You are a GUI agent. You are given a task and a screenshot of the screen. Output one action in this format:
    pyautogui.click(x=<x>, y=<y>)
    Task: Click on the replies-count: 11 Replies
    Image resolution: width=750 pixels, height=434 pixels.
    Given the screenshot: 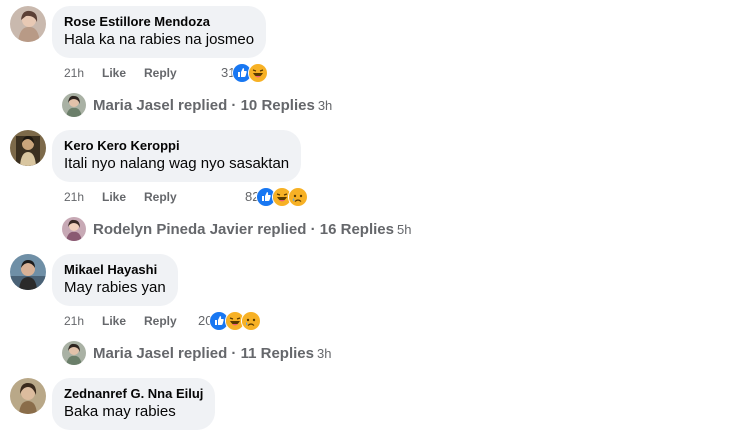 What is the action you would take?
    pyautogui.click(x=277, y=353)
    